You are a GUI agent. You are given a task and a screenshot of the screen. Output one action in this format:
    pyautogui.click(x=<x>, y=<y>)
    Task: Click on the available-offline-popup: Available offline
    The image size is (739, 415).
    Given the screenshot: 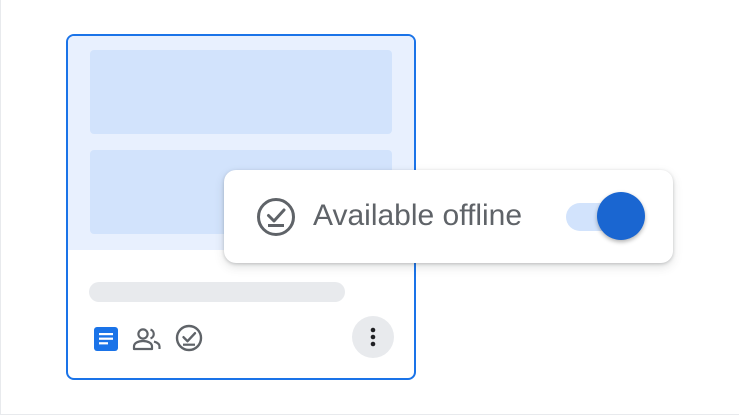 What is the action you would take?
    pyautogui.click(x=448, y=216)
    